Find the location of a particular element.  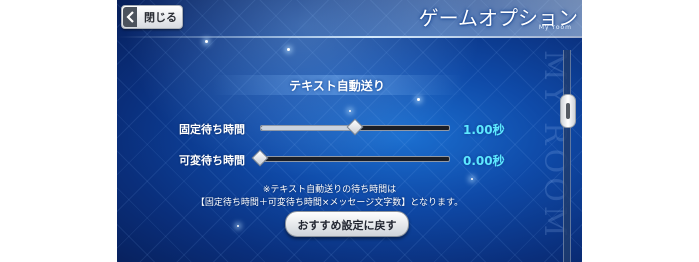

page-subtitle: My room is located at coordinates (555, 27).